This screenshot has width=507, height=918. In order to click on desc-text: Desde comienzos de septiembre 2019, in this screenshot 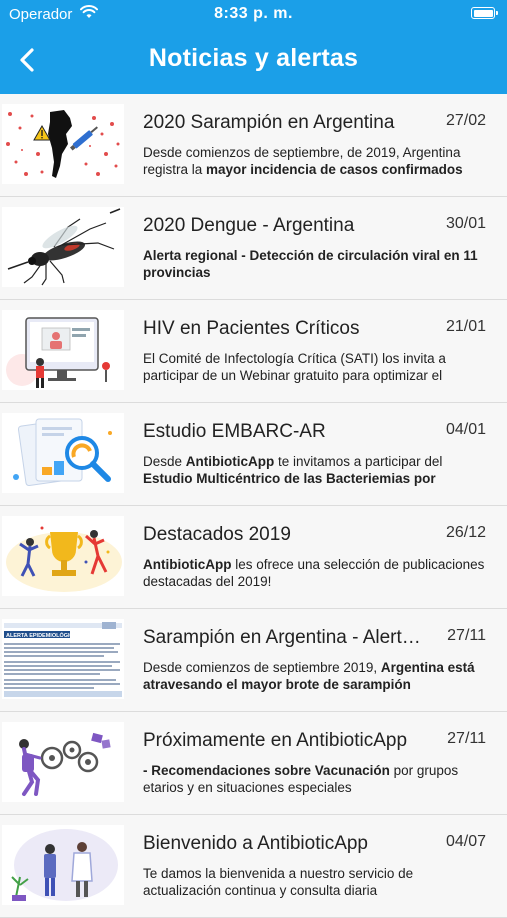, I will do `click(262, 667)`.